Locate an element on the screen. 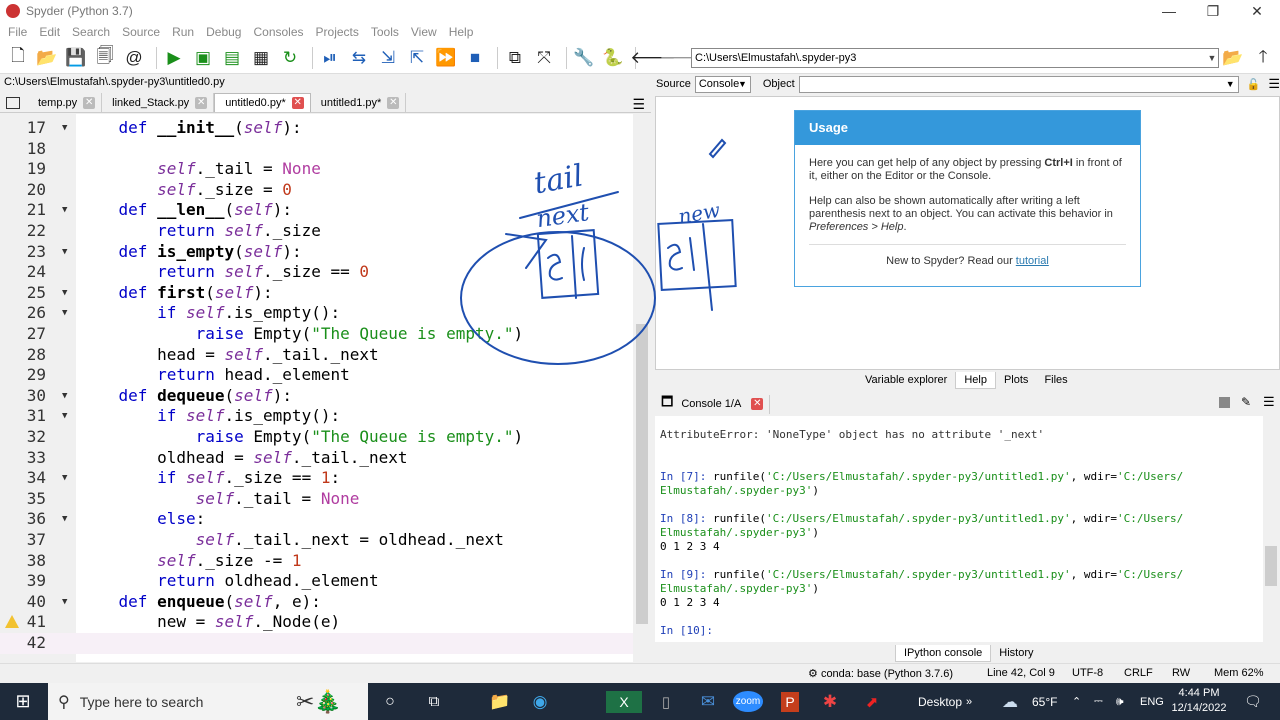 The image size is (1280, 720). python-path-icon: 🐍 is located at coordinates (613, 58).